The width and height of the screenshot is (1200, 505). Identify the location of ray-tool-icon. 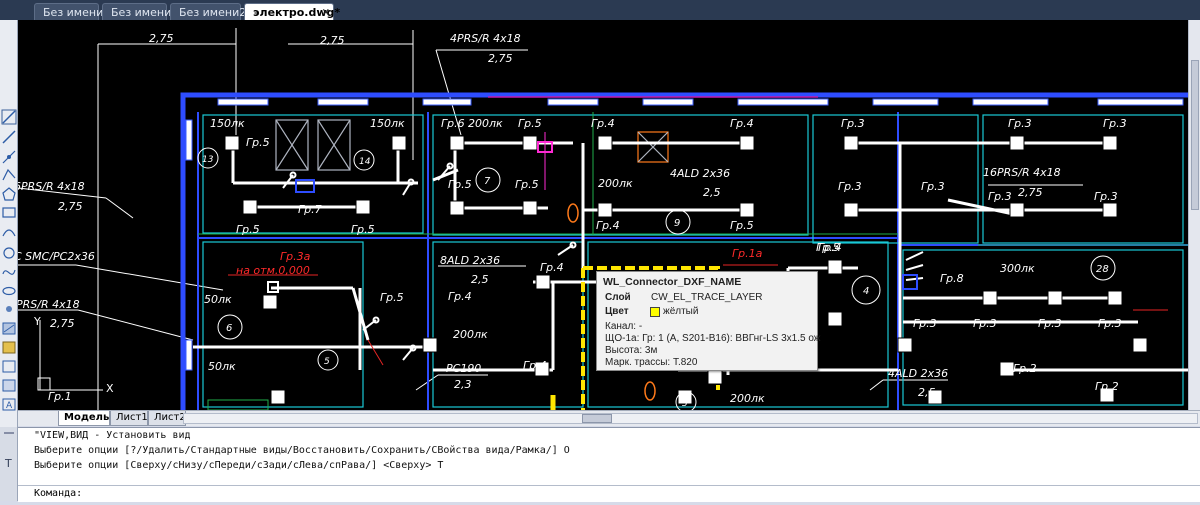
(9, 157).